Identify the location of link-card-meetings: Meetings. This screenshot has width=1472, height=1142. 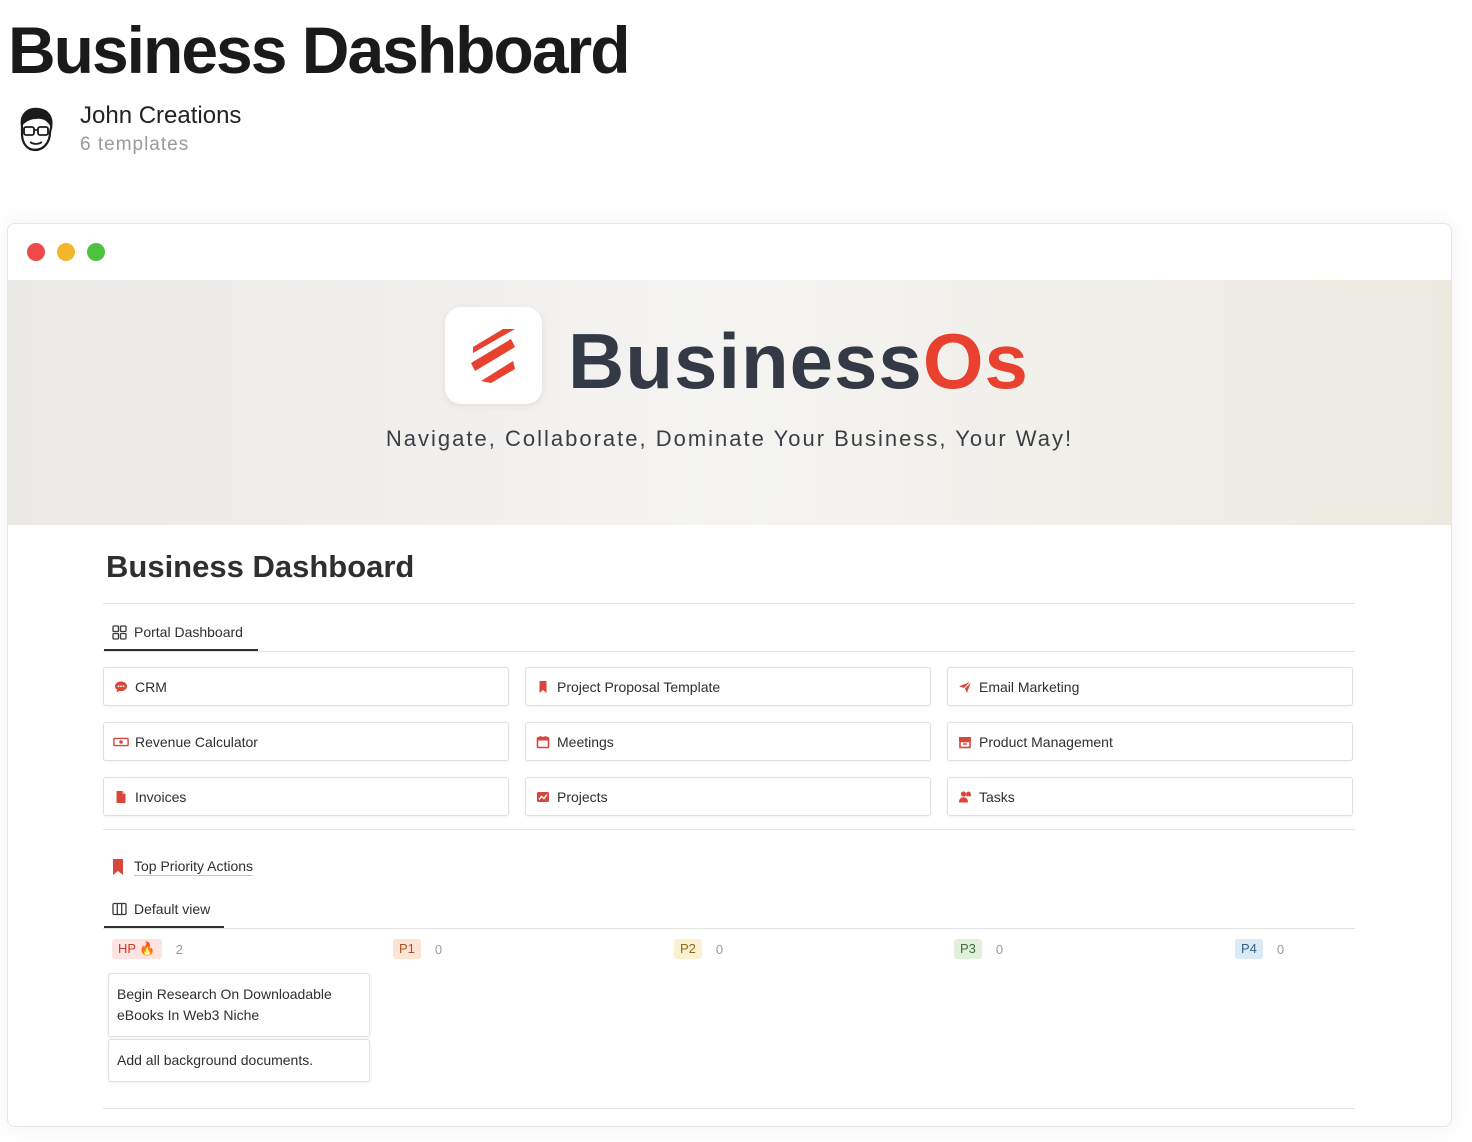
(728, 741).